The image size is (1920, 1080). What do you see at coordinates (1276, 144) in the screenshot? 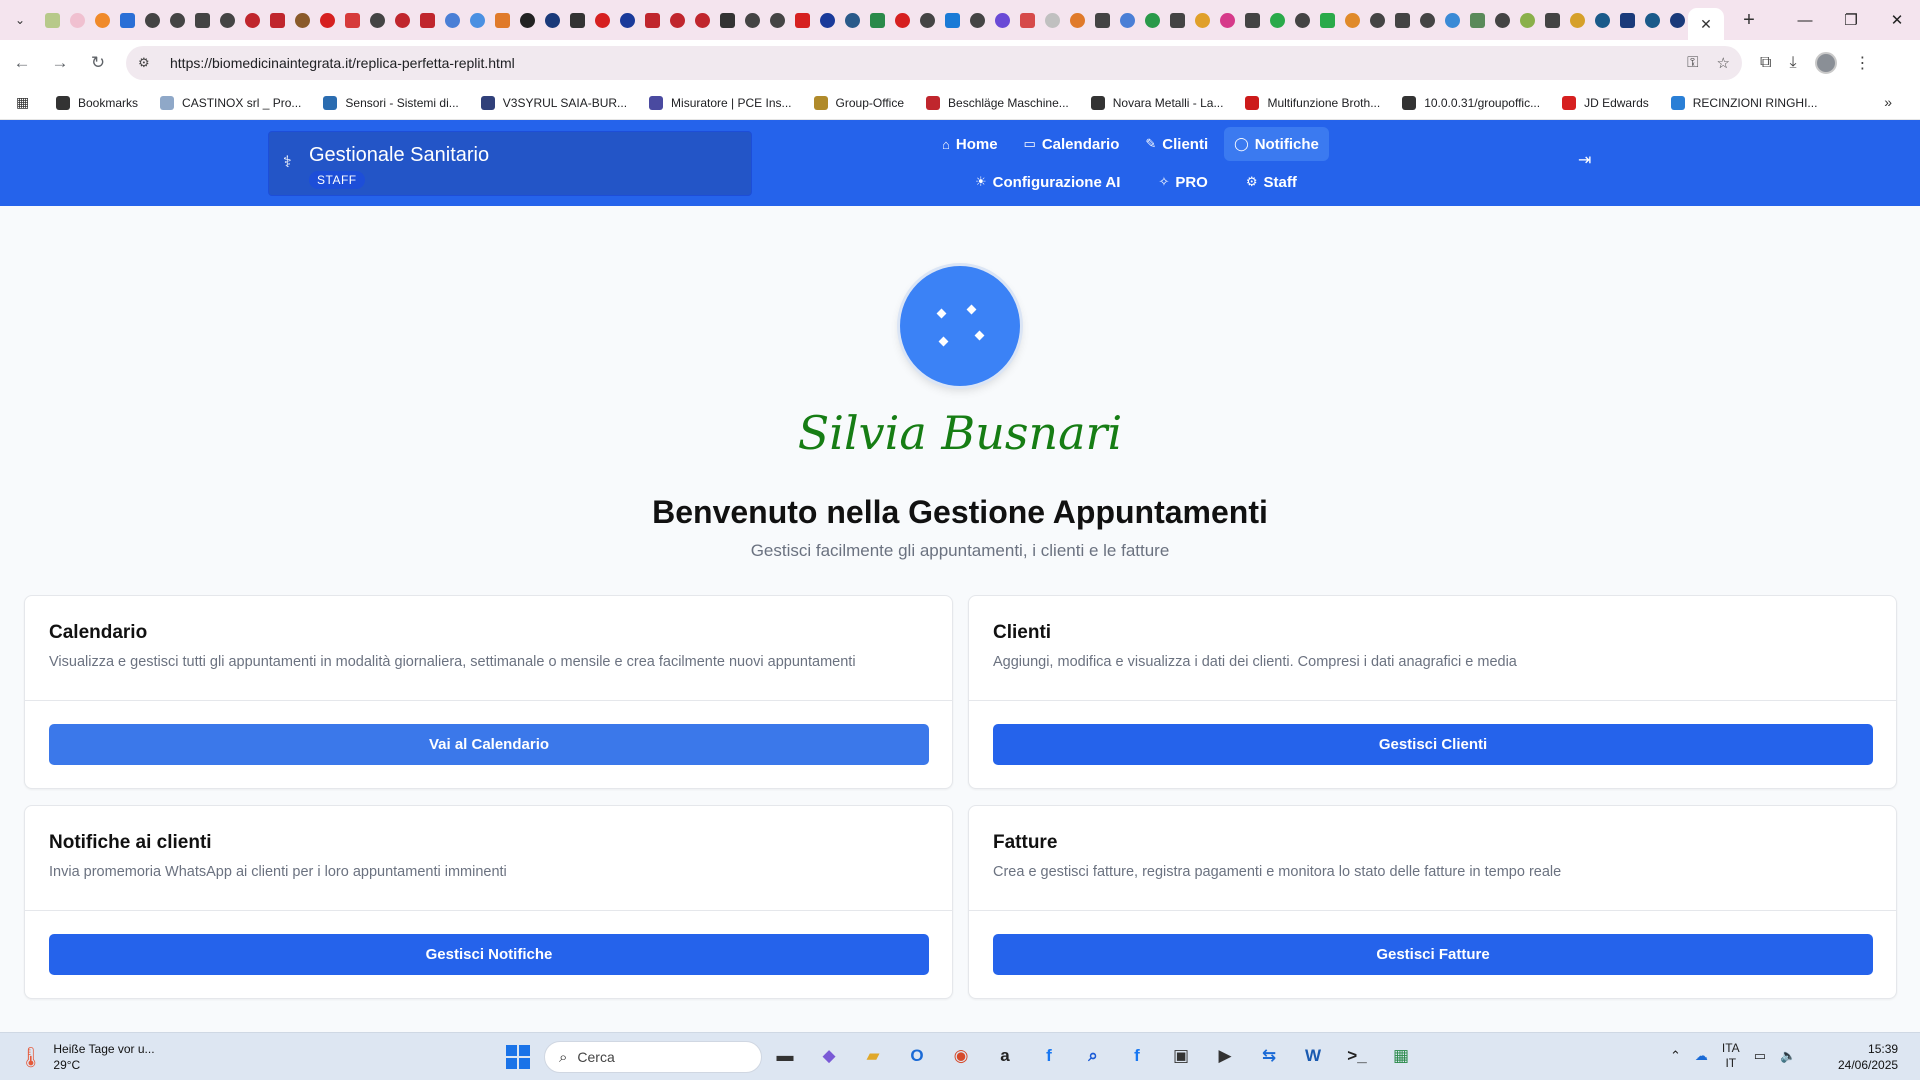
I see `nav-item-notifiche: ◯ Notifiche` at bounding box center [1276, 144].